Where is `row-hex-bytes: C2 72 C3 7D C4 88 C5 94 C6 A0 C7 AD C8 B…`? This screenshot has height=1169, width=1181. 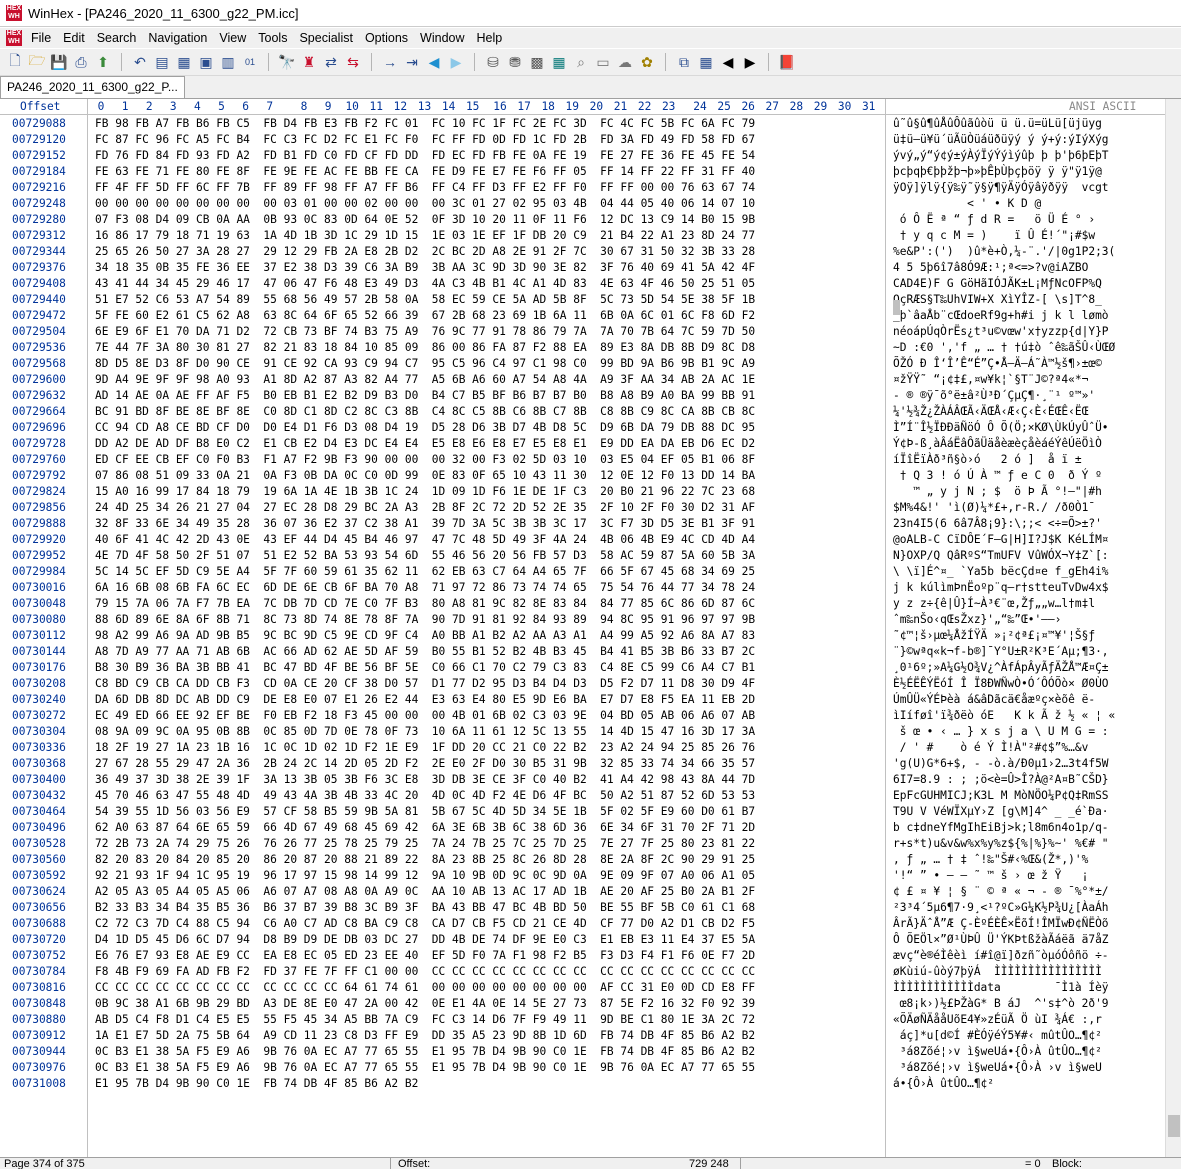
row-hex-bytes: C2 72 C3 7D C4 88 C5 94 C6 A0 C7 AD C8 B… is located at coordinates (425, 924).